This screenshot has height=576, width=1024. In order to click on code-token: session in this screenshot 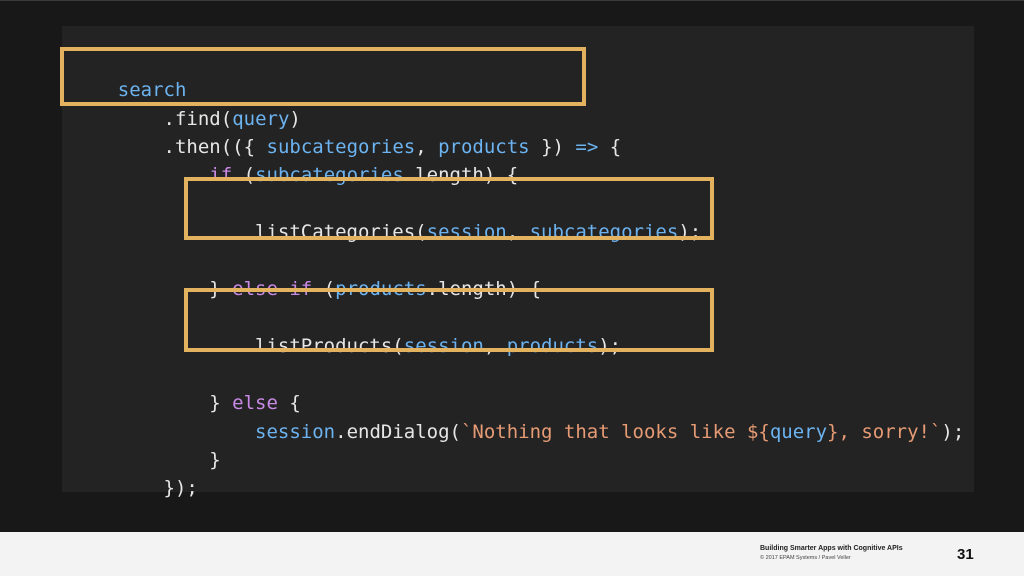, I will do `click(295, 432)`.